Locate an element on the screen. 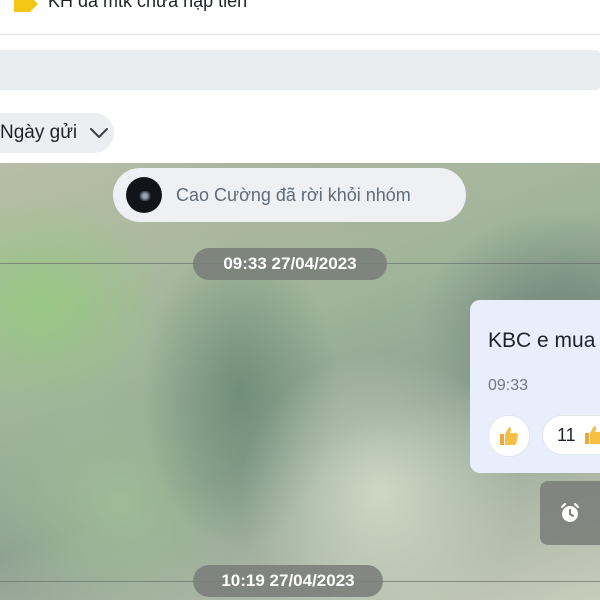 The image size is (600, 600). reaction-count-button: 11 is located at coordinates (571, 435).